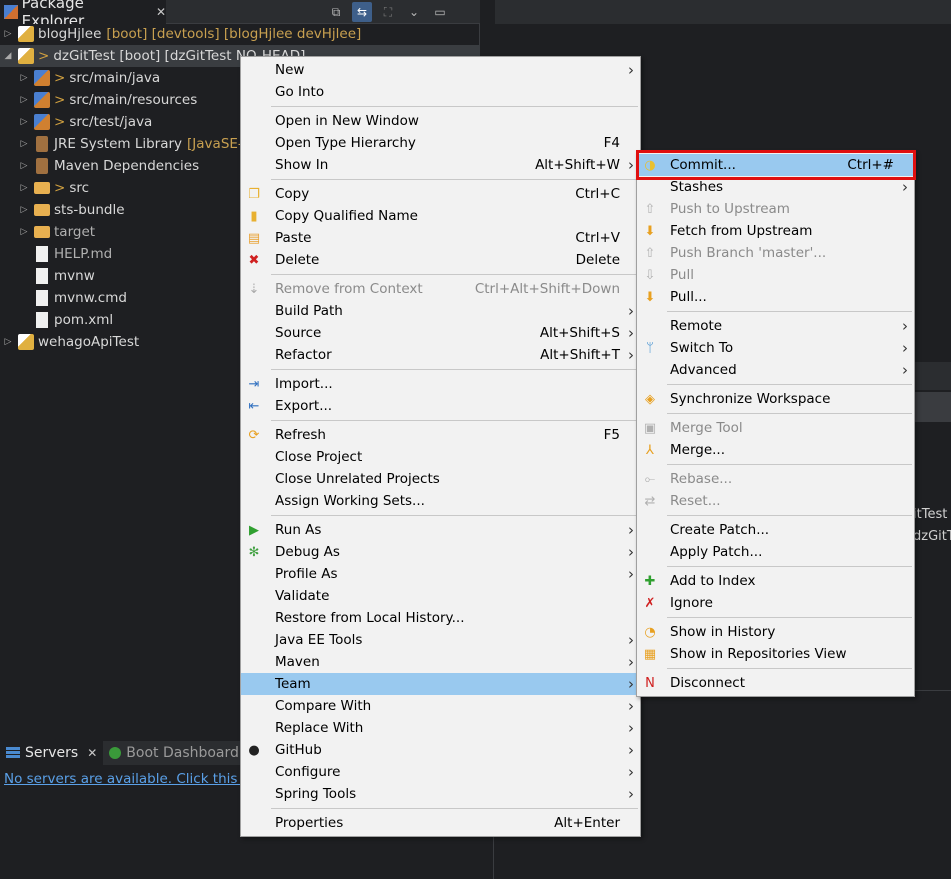  What do you see at coordinates (440, 355) in the screenshot?
I see `menu-item-refactor: Refactor Alt+Shift+T ›` at bounding box center [440, 355].